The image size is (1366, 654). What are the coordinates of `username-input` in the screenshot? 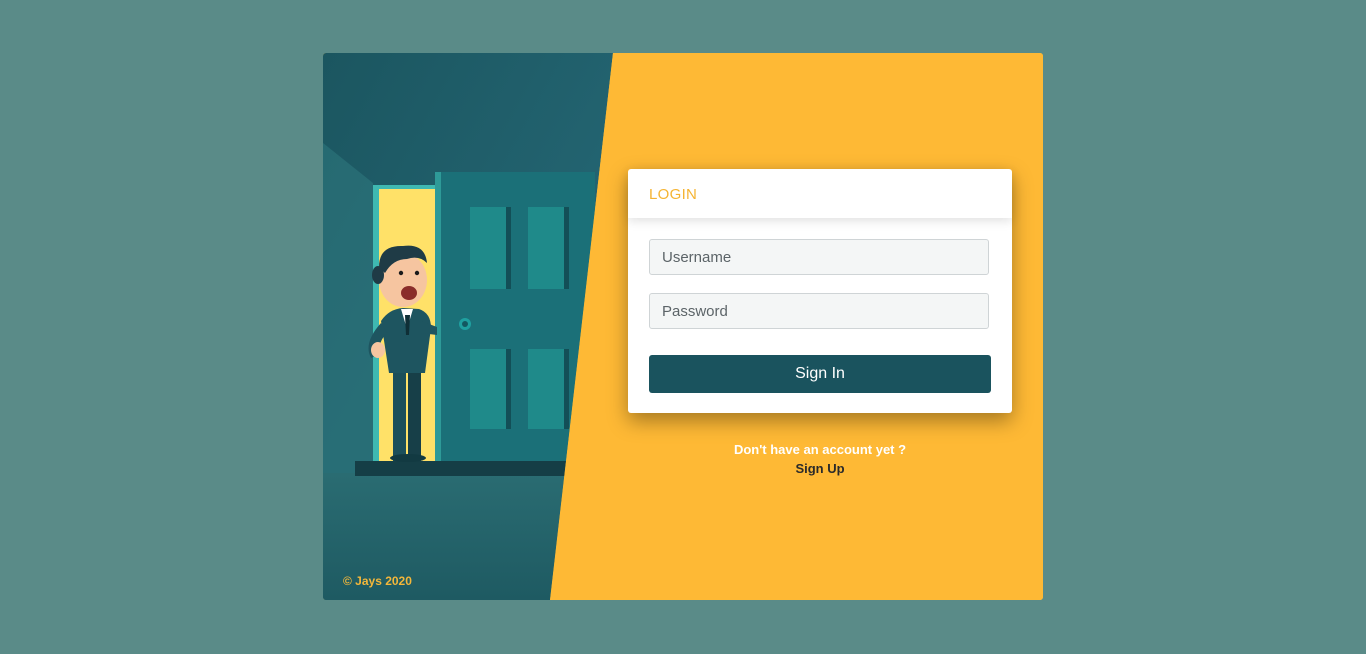 It's located at (819, 257).